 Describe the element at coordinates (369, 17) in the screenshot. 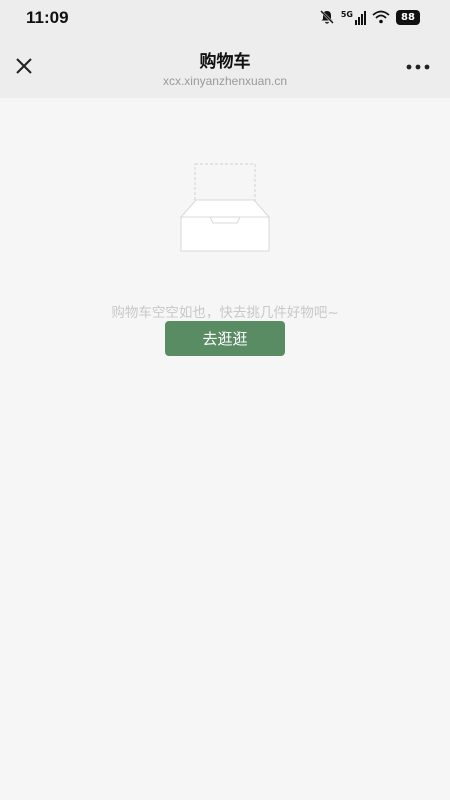

I see `status-icons: 5G 88` at that location.